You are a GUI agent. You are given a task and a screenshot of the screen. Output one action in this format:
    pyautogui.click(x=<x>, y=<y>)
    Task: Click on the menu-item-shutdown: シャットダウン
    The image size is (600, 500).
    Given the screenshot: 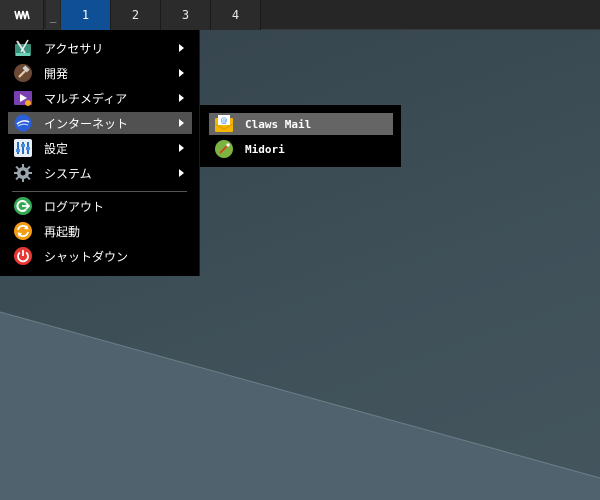 What is the action you would take?
    pyautogui.click(x=100, y=256)
    